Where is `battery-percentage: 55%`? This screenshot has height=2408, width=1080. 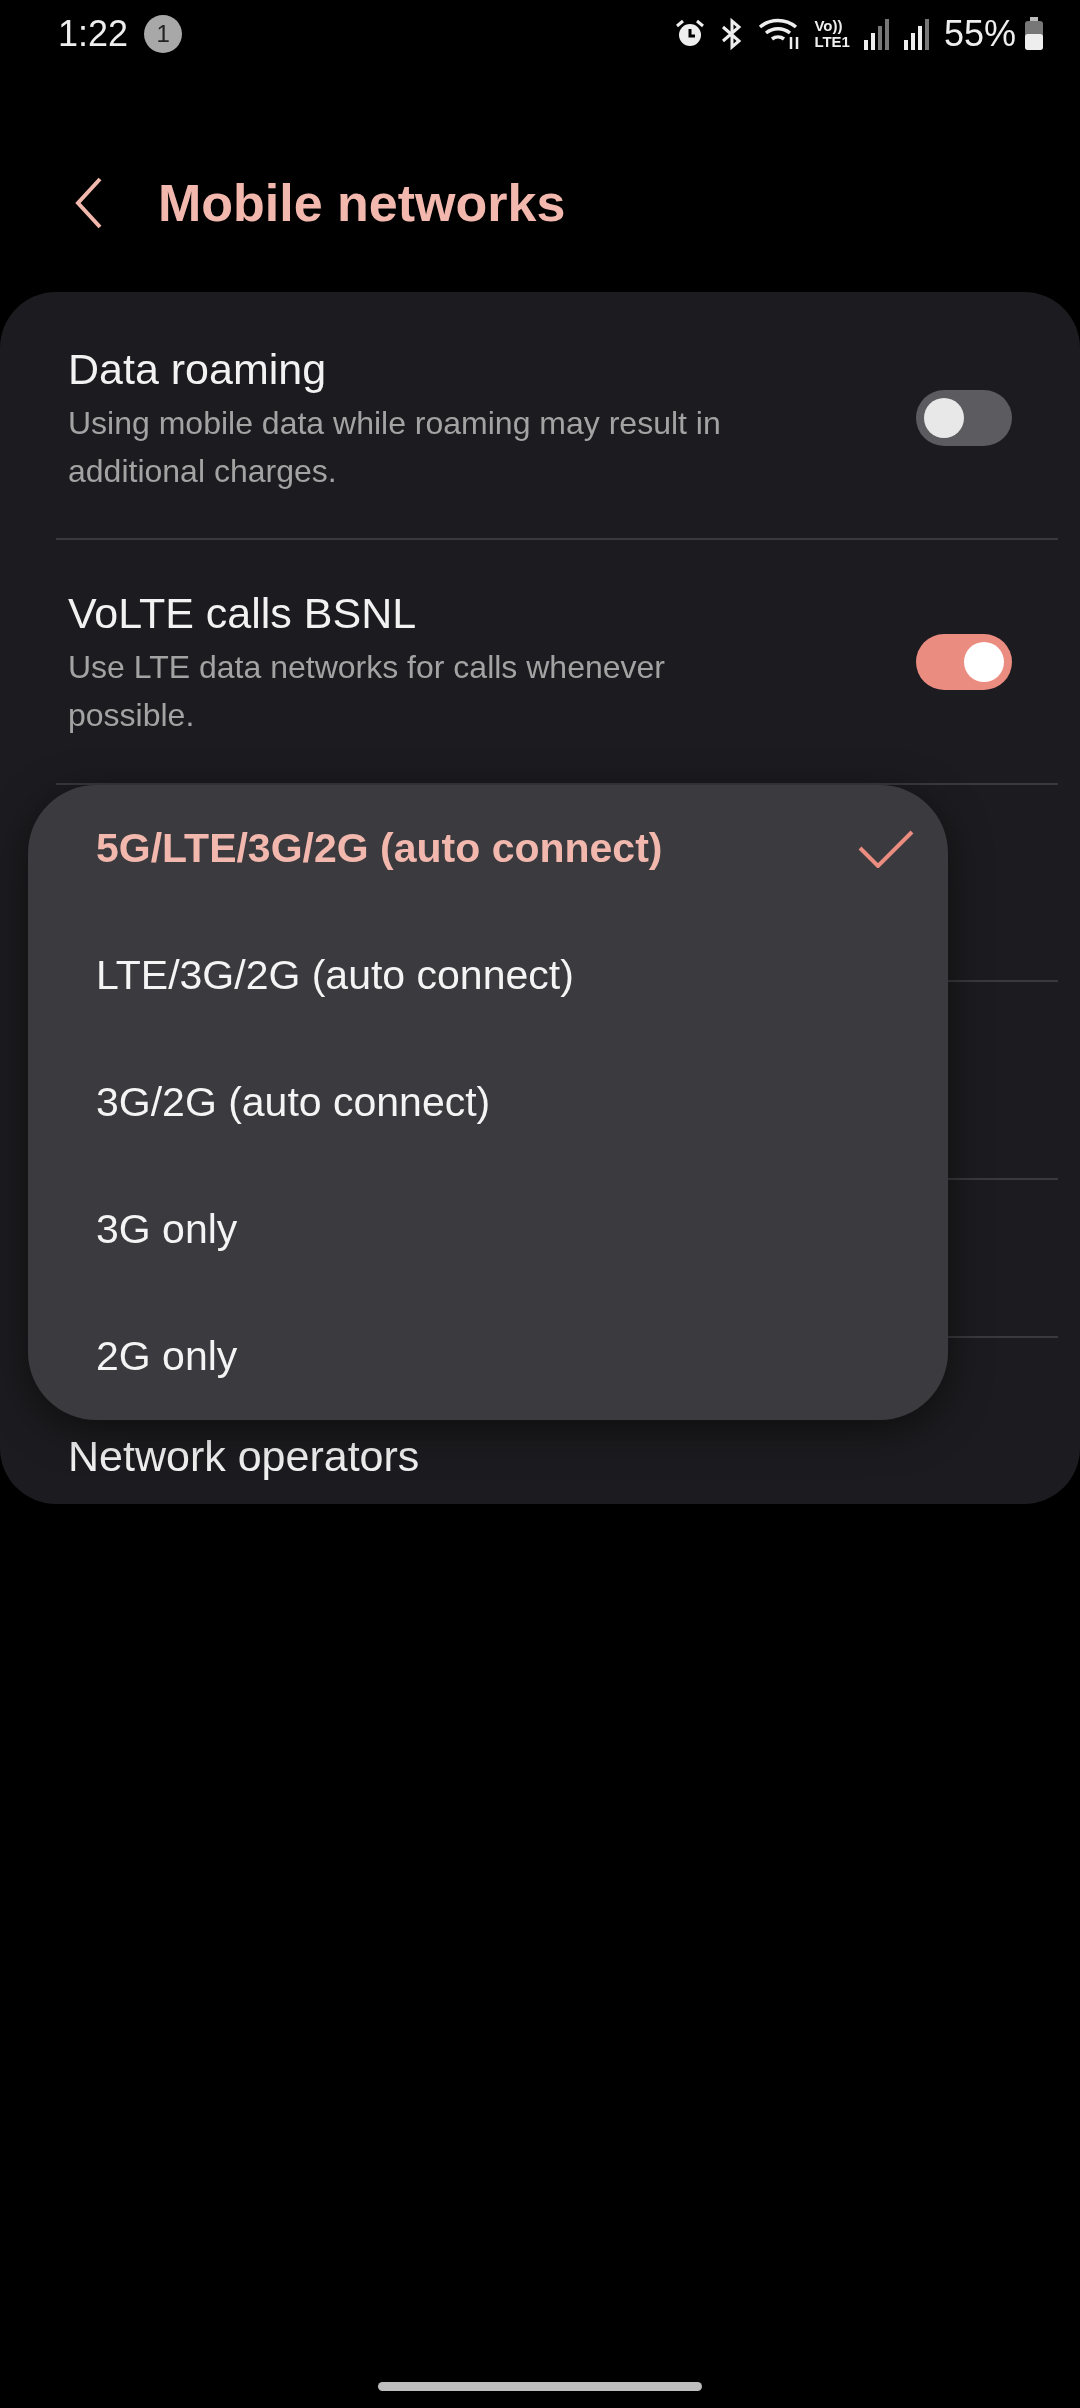
battery-percentage: 55% is located at coordinates (979, 34).